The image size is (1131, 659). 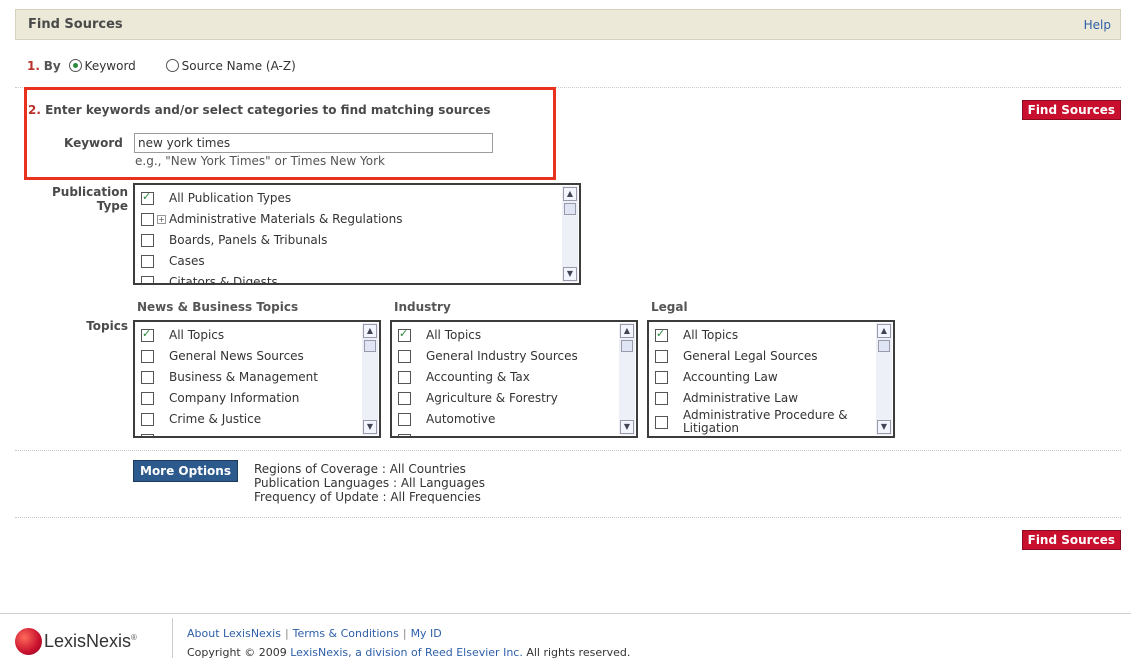 I want to click on source-name-radio-label: Source Name (A-Z), so click(x=239, y=66).